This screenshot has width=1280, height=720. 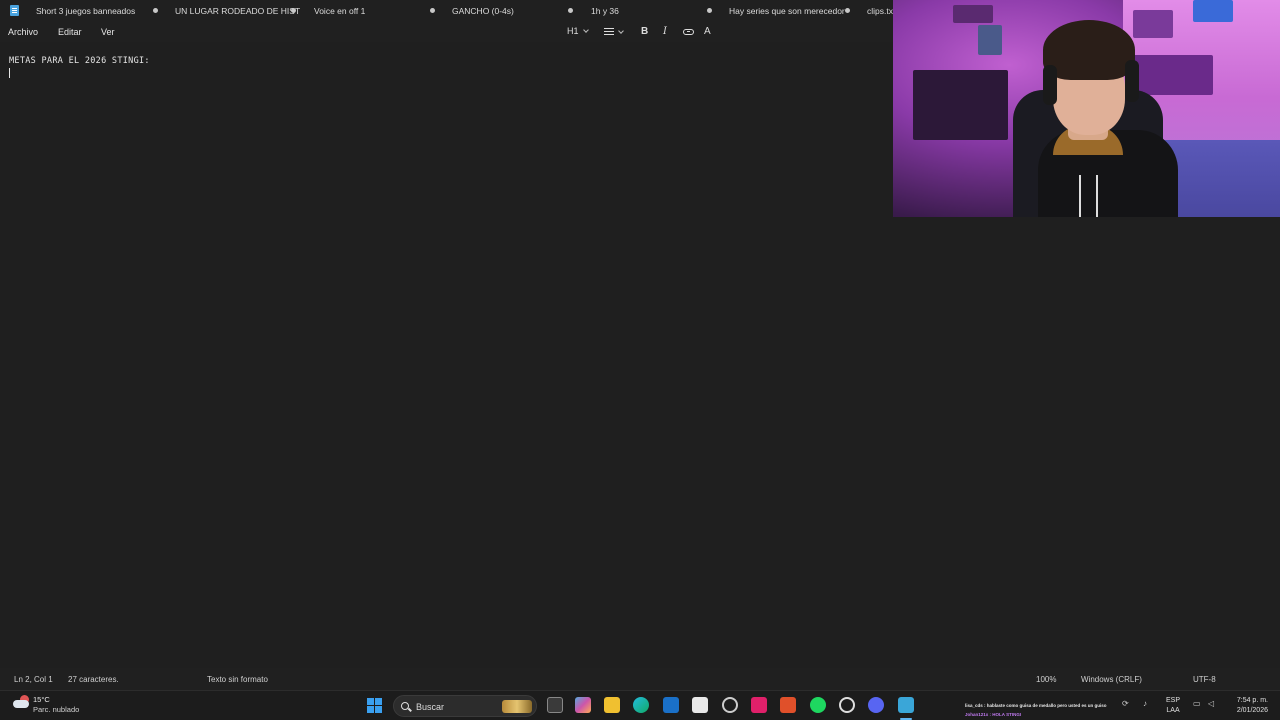 What do you see at coordinates (1252, 700) in the screenshot?
I see `clock-time: 7:54 p. m.` at bounding box center [1252, 700].